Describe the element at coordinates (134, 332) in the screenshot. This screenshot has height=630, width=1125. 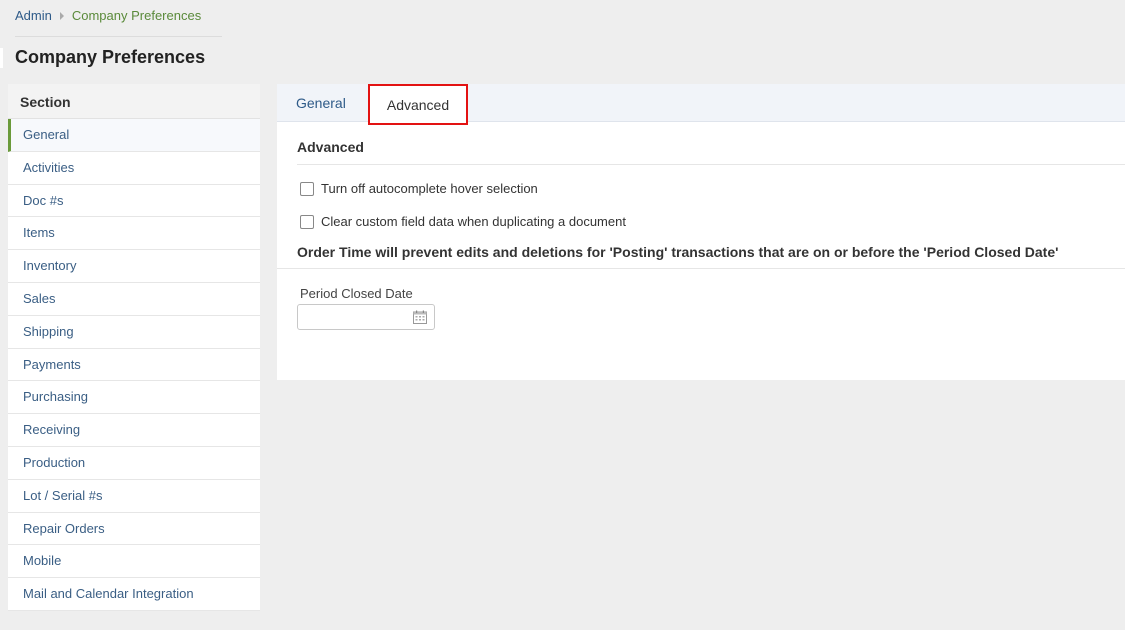
I see `sidebar-item-shipping: Shipping` at that location.